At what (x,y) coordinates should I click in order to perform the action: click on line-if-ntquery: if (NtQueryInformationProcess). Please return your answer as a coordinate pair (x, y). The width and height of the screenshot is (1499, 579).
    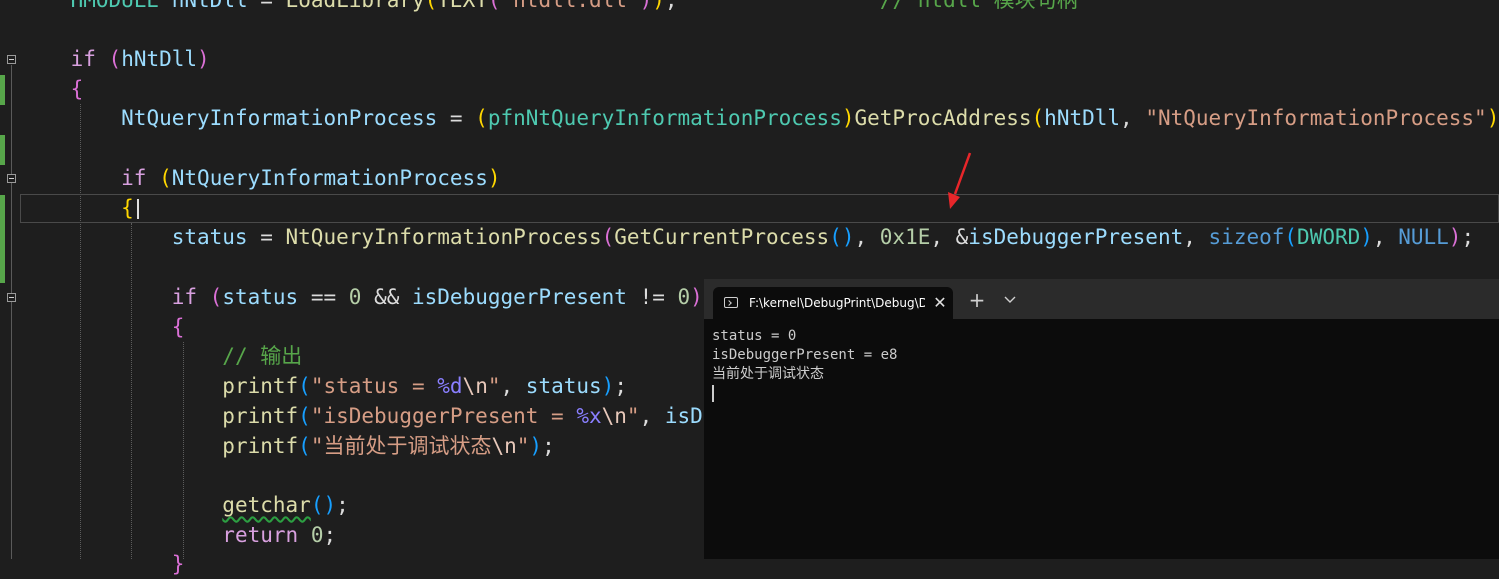
    Looking at the image, I should click on (260, 178).